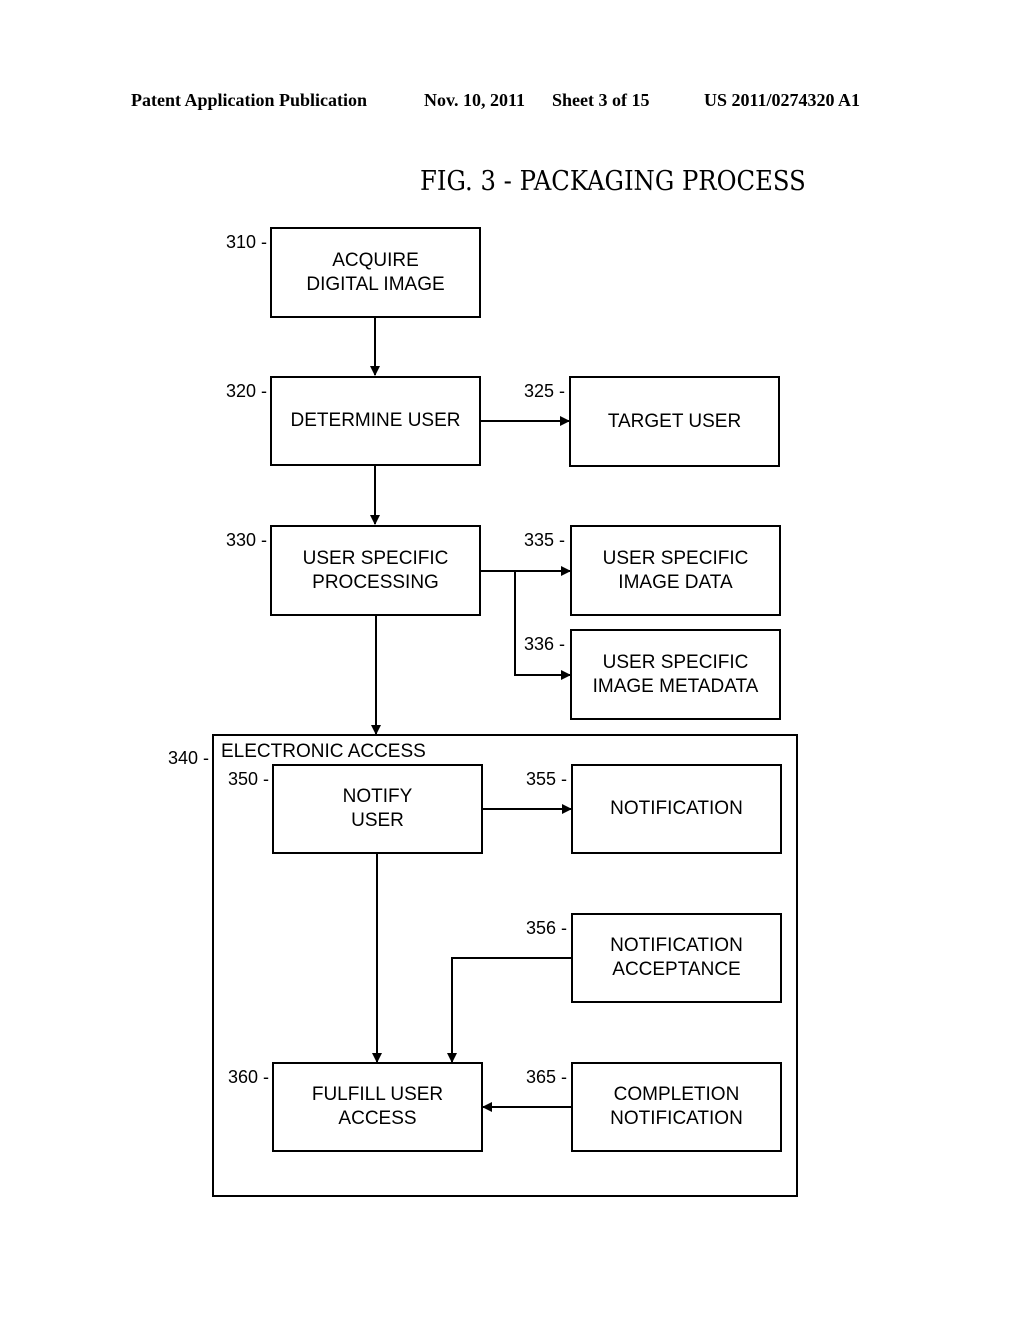  Describe the element at coordinates (247, 242) in the screenshot. I see `ref-310: 310 -` at that location.